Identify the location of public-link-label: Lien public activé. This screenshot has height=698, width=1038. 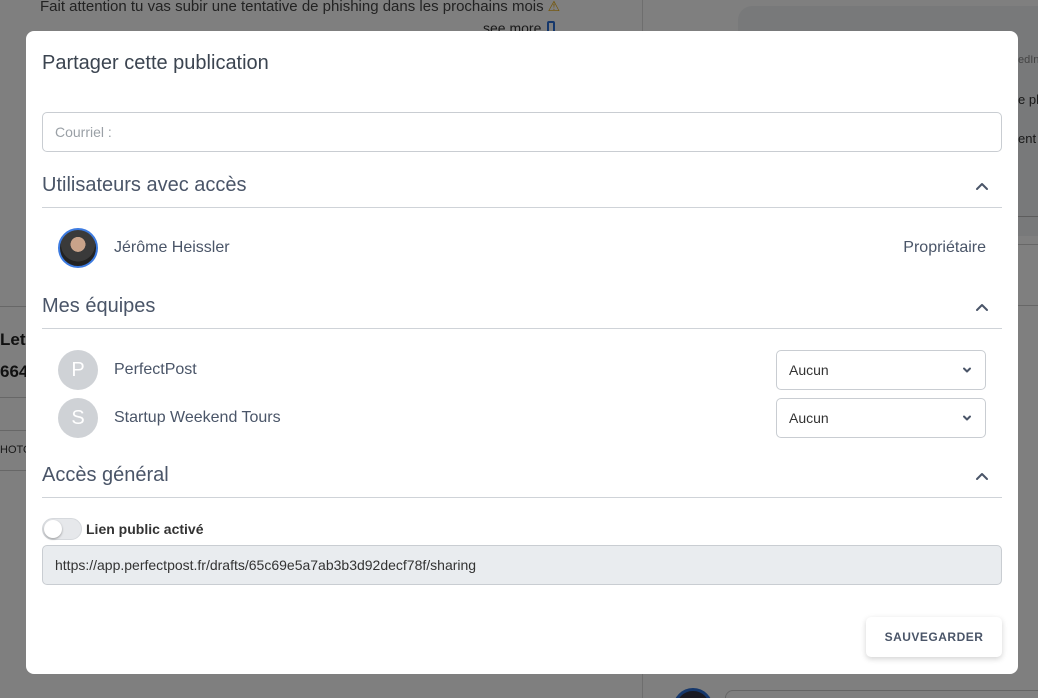
(145, 529).